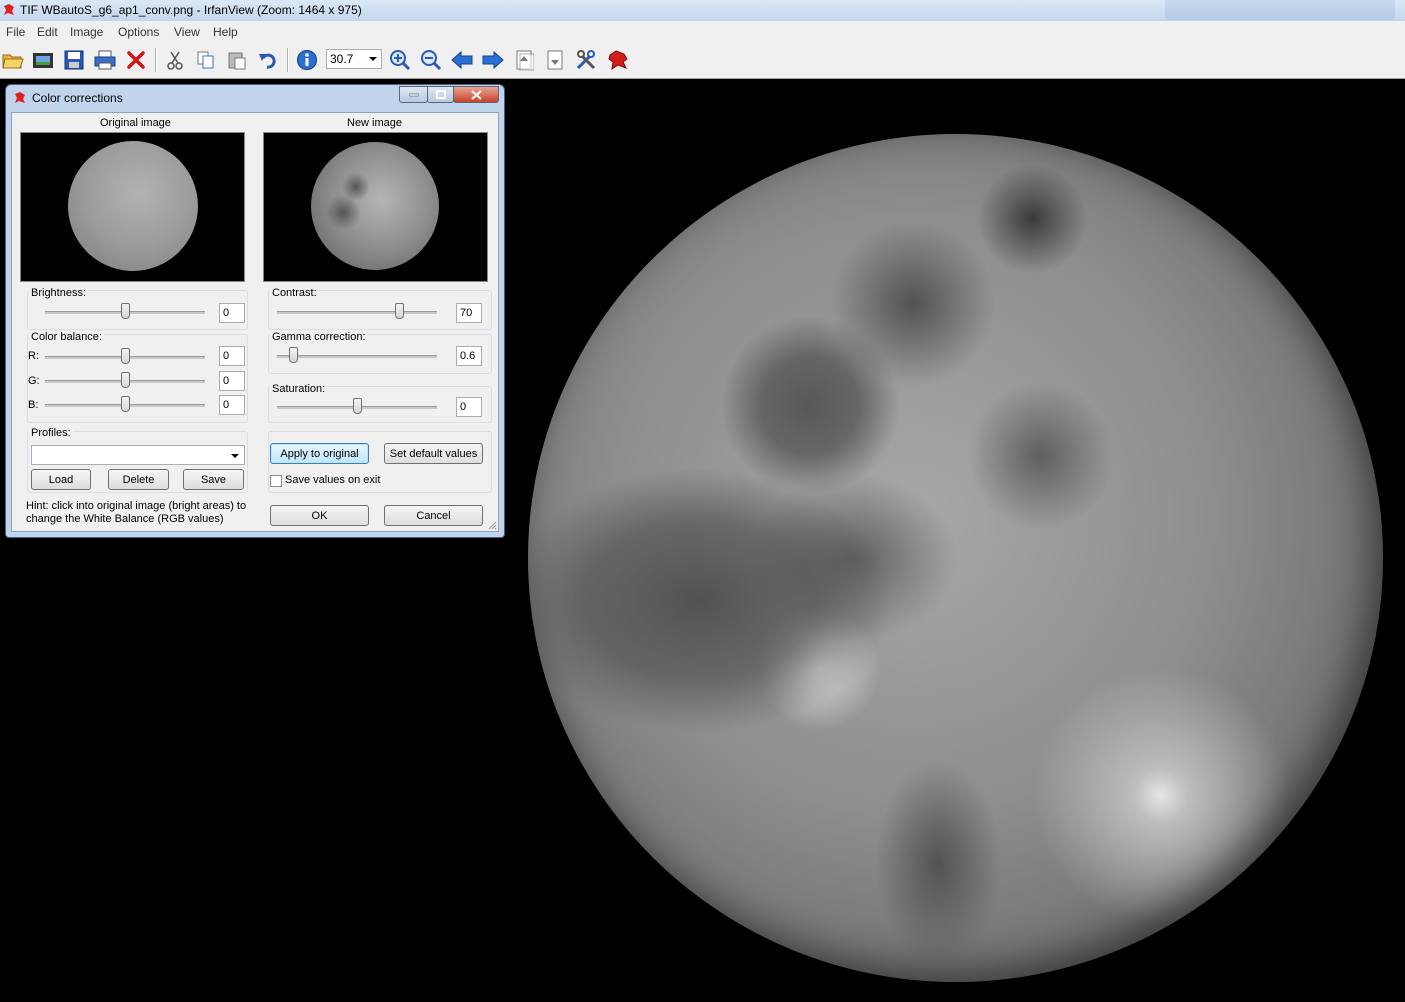 The height and width of the screenshot is (1002, 1405). I want to click on brightness-label: Brightness:, so click(59, 293).